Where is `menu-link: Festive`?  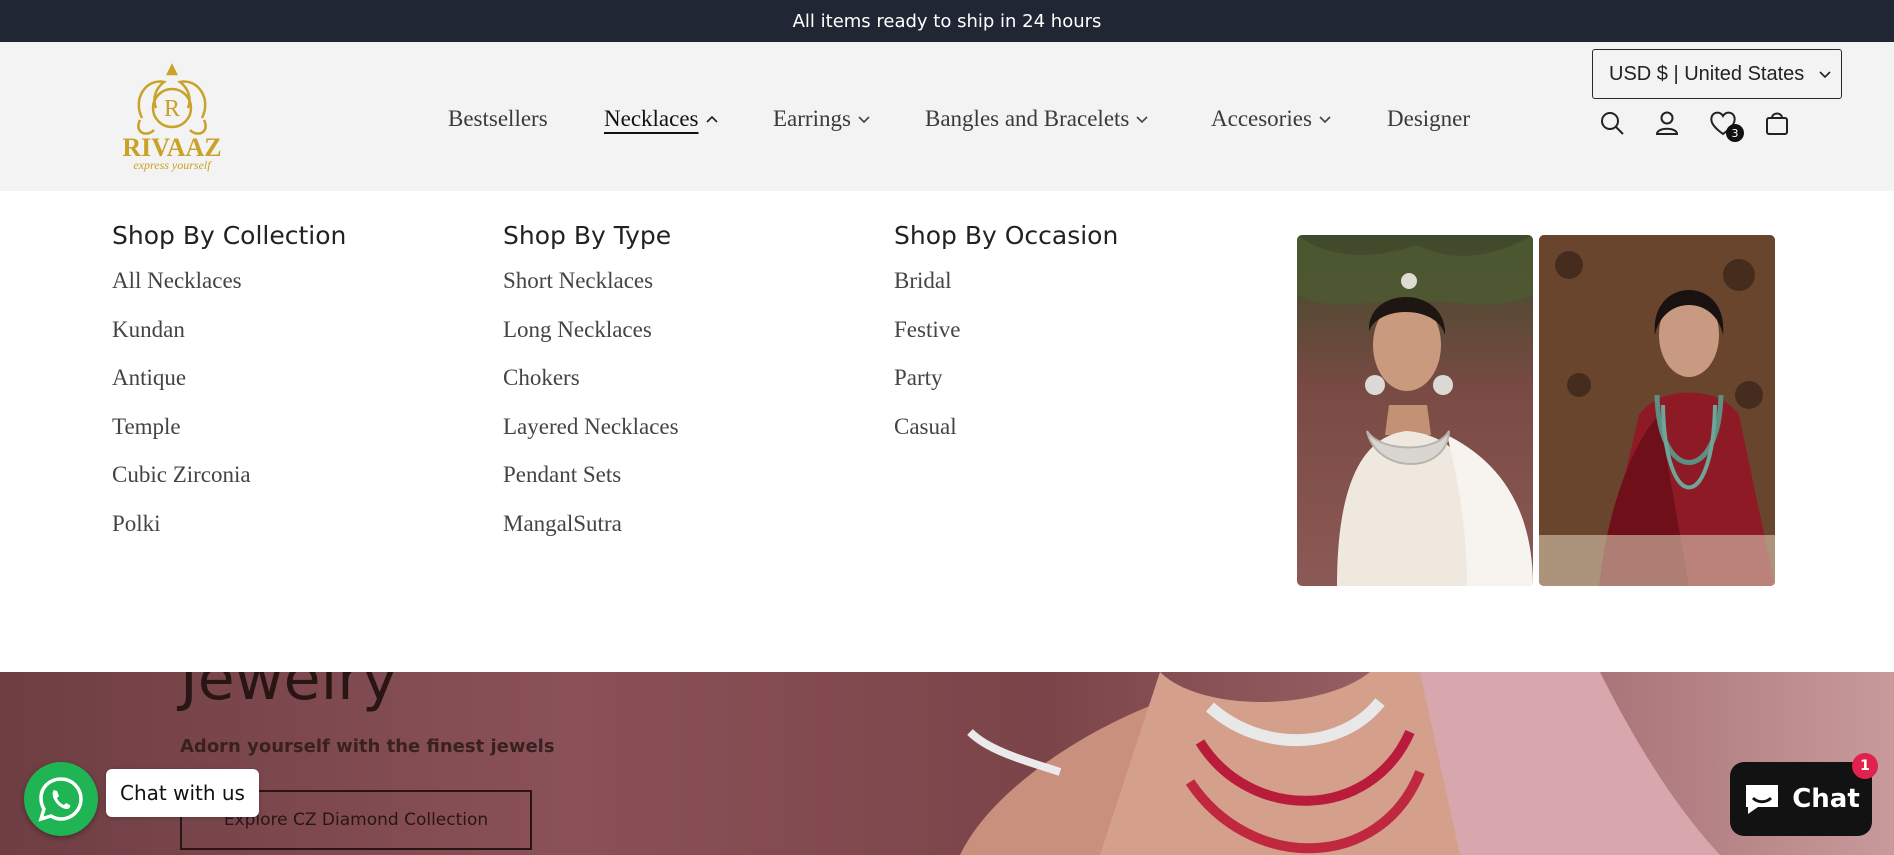 menu-link: Festive is located at coordinates (1006, 341).